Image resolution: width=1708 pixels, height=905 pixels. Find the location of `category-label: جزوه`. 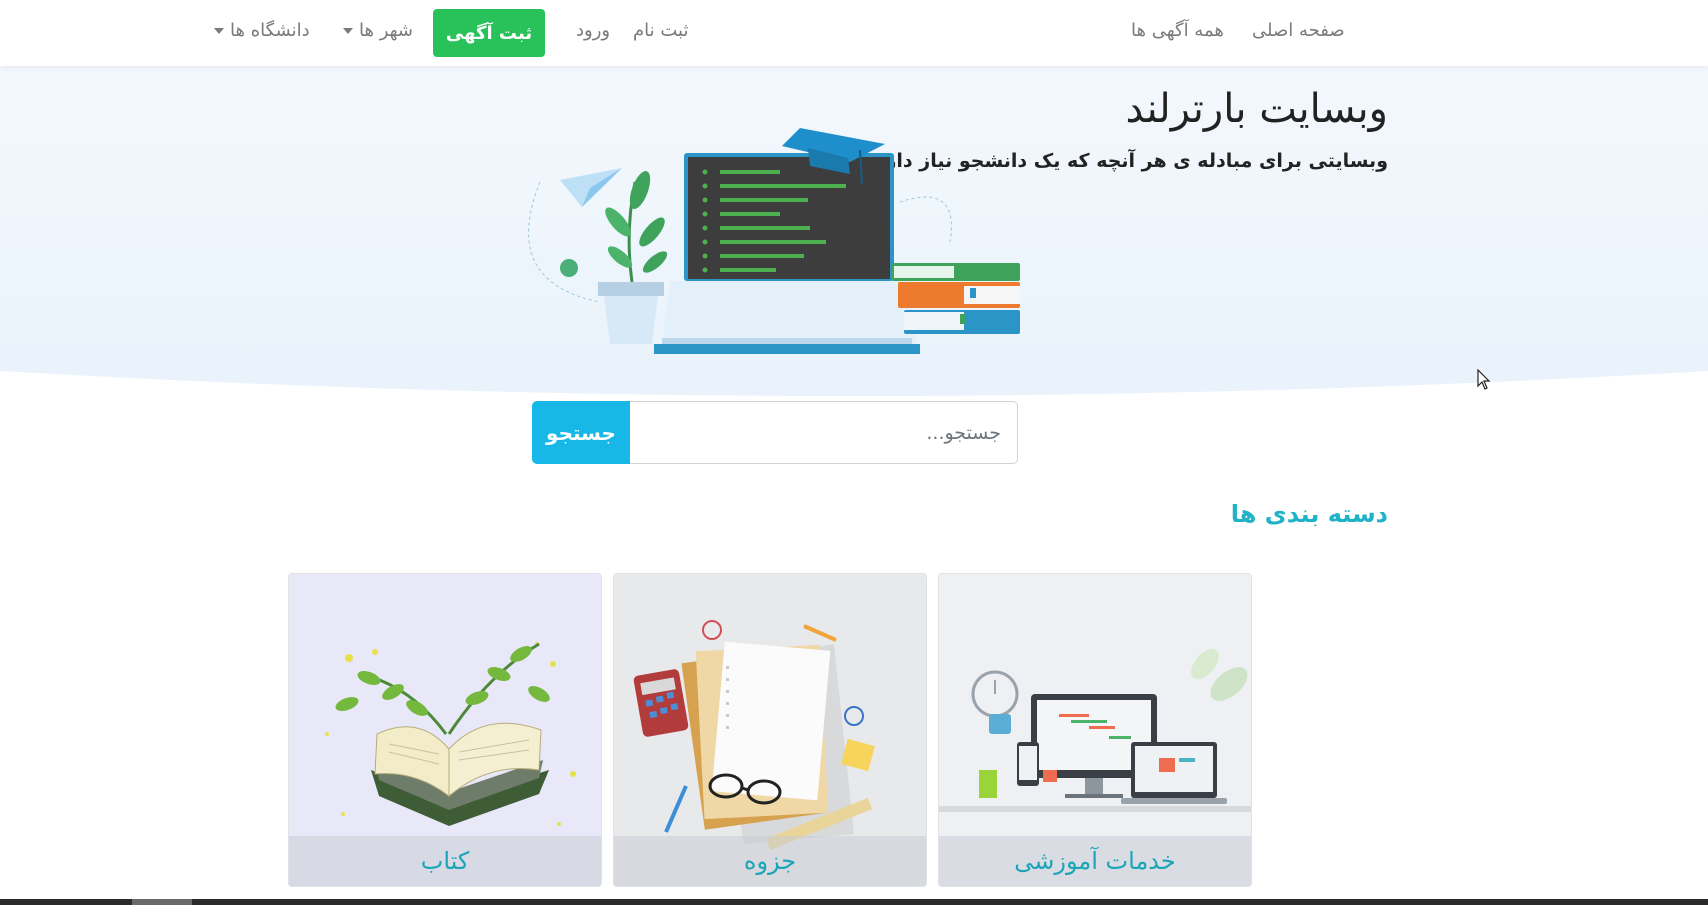

category-label: جزوه is located at coordinates (770, 861).